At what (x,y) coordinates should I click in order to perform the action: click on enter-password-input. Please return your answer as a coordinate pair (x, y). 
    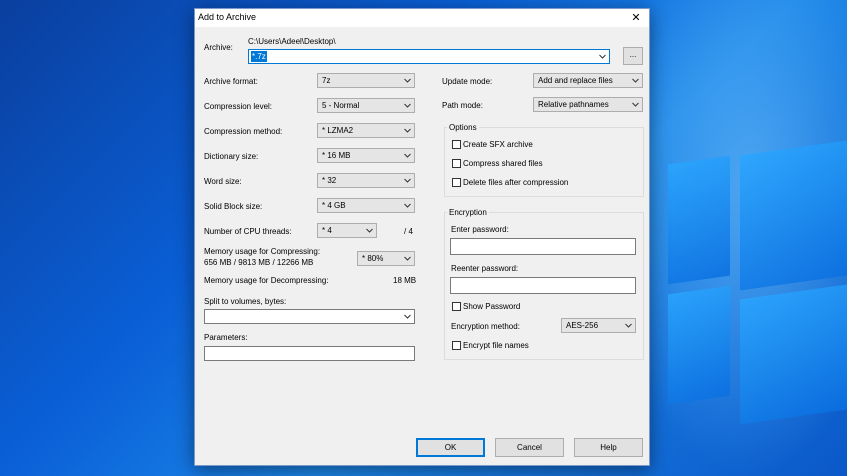
    Looking at the image, I should click on (543, 246).